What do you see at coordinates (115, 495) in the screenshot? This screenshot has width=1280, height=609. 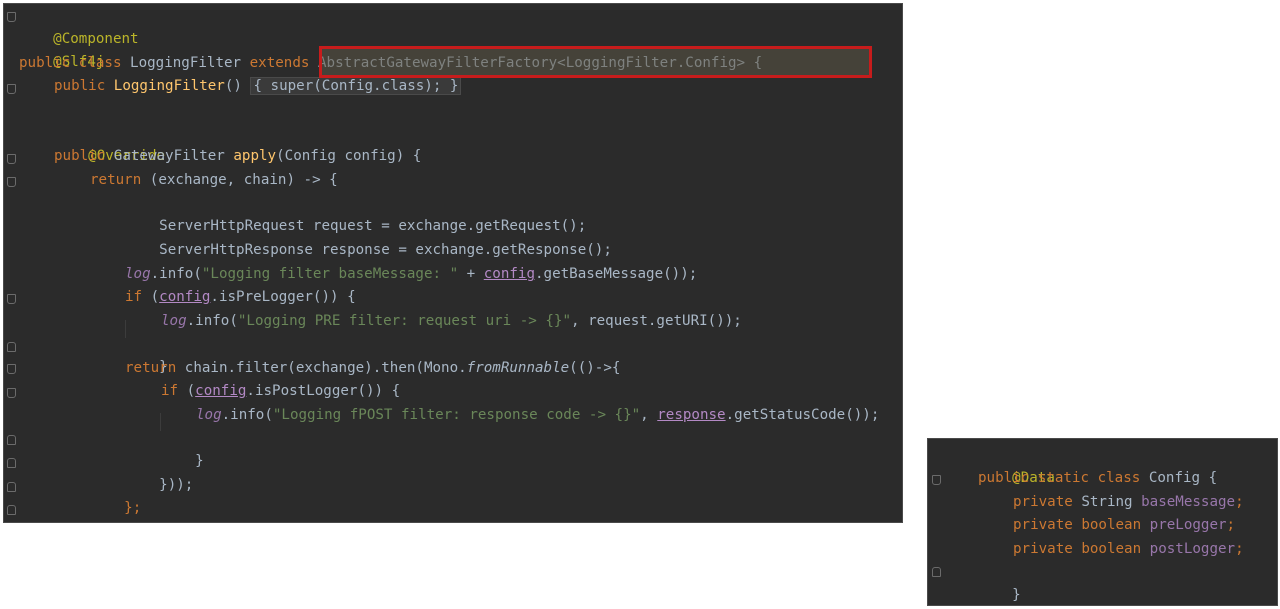 I see `code-line-21: };` at bounding box center [115, 495].